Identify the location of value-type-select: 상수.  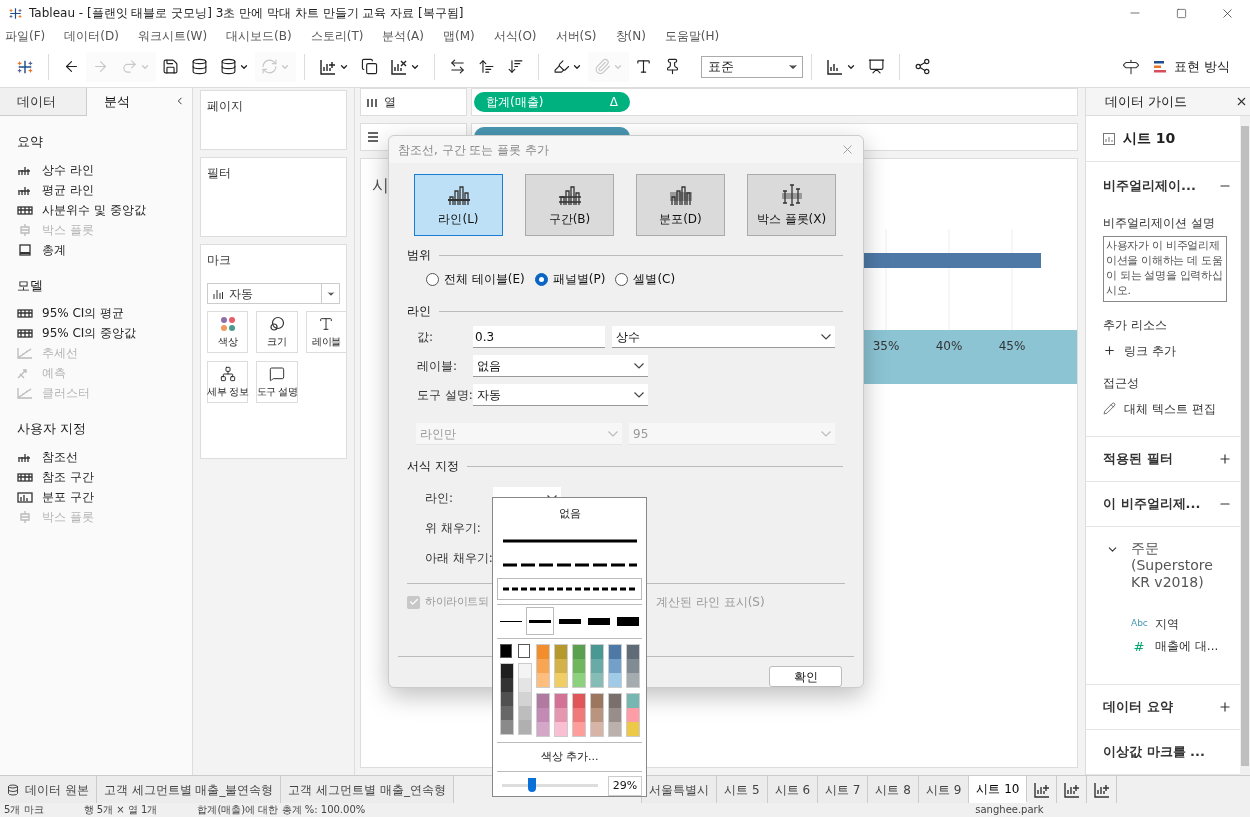
(723, 337).